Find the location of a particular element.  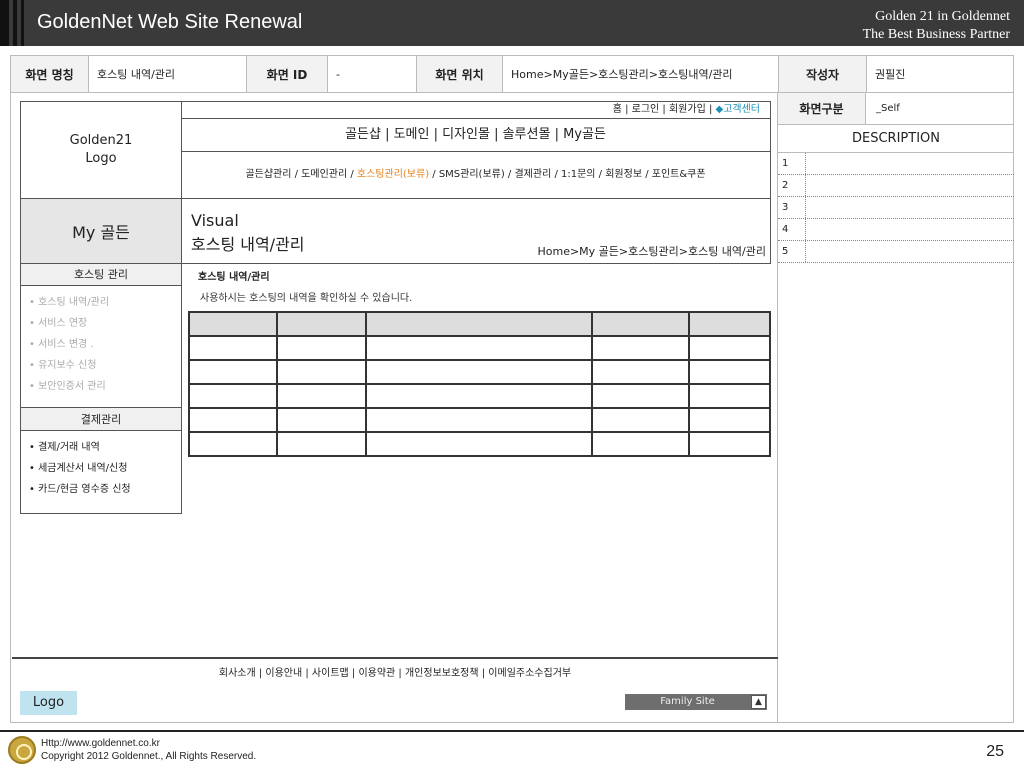

description-title: DESCRIPTION is located at coordinates (896, 139).